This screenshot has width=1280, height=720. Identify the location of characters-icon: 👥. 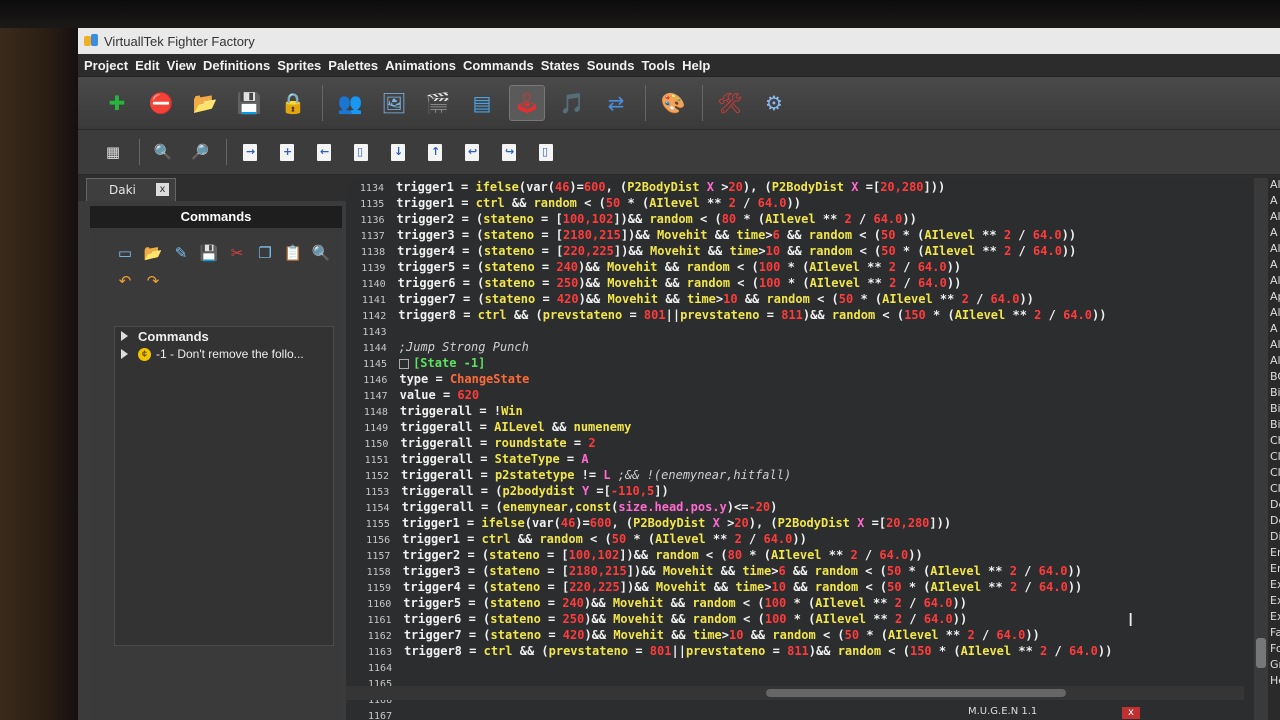
(350, 103).